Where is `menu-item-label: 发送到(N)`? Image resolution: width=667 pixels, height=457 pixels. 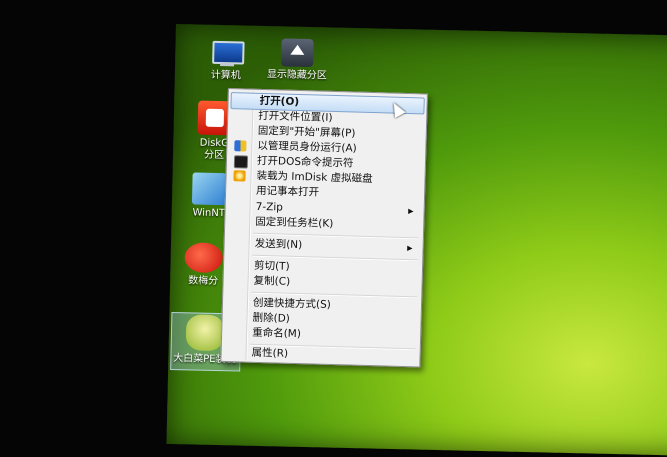
menu-item-label: 发送到(N) is located at coordinates (278, 244).